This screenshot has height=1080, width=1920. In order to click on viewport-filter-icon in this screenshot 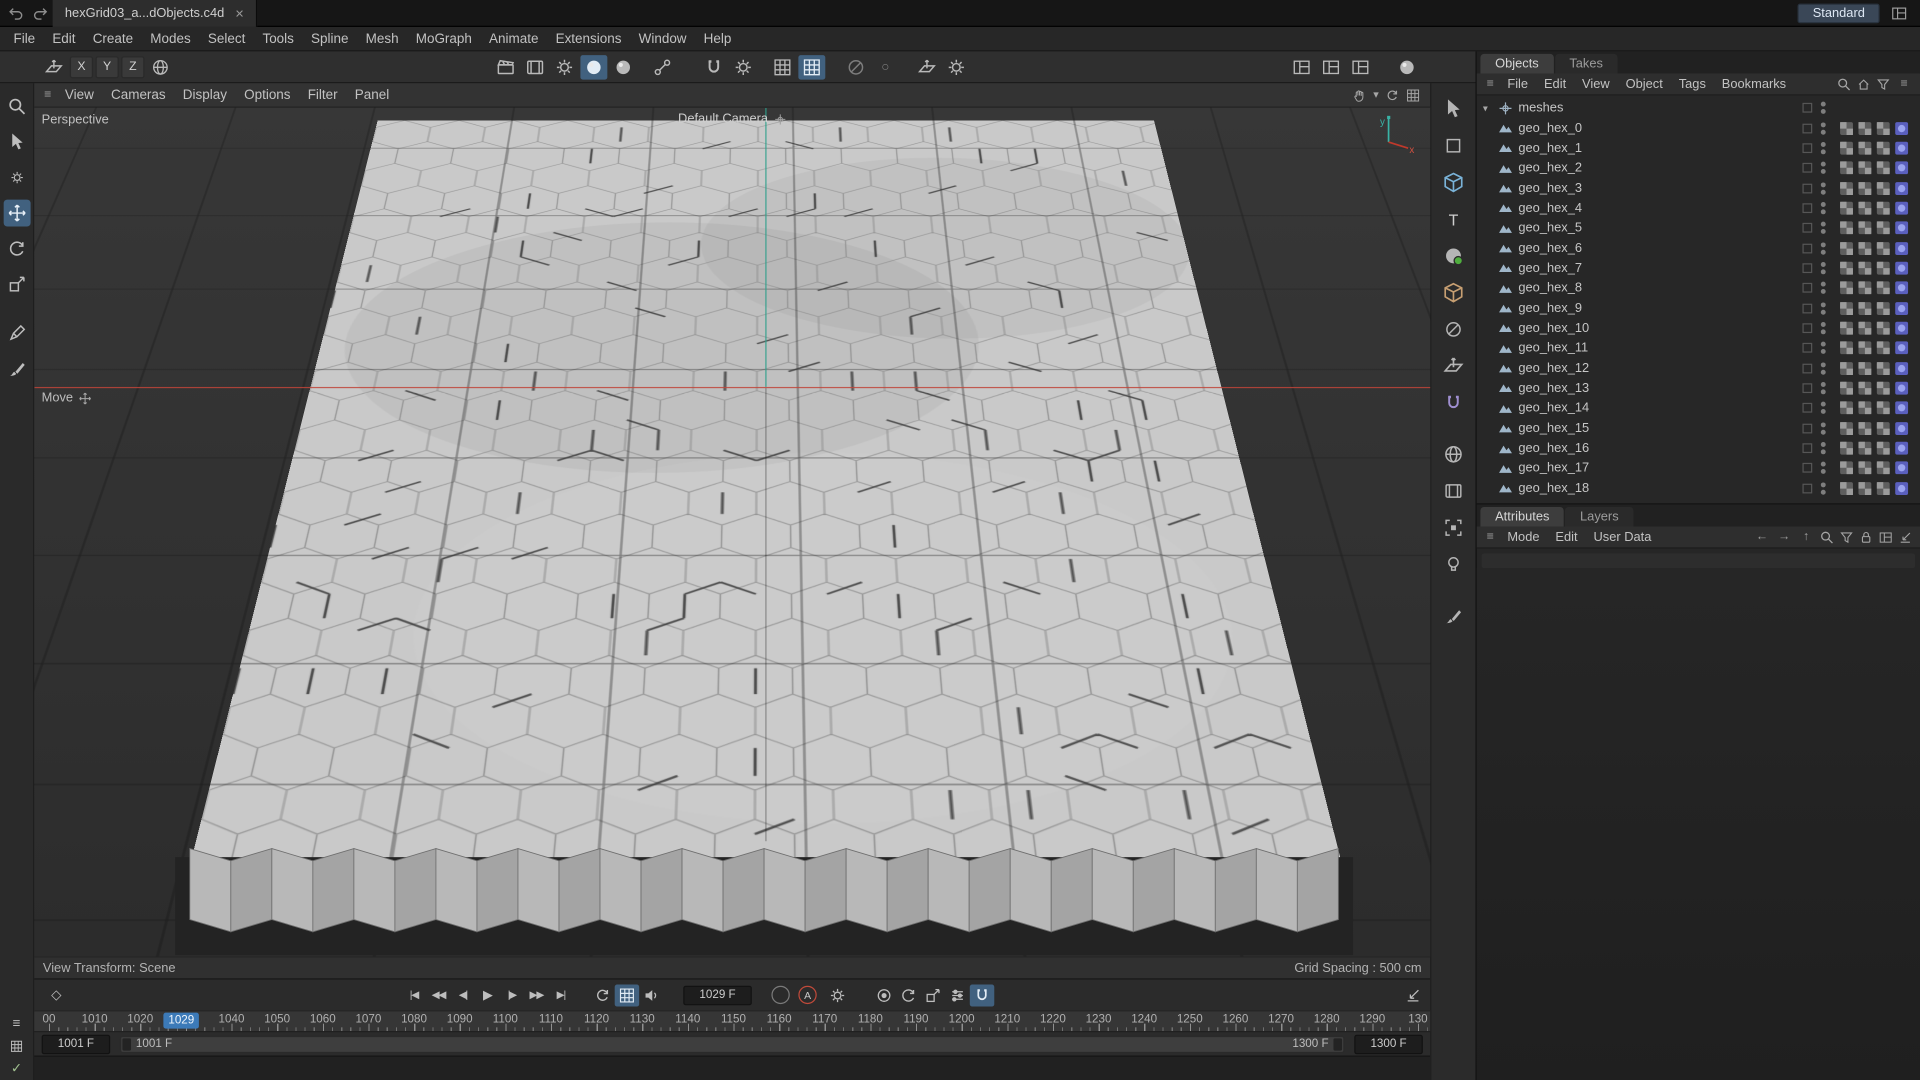, I will do `click(1453, 491)`.